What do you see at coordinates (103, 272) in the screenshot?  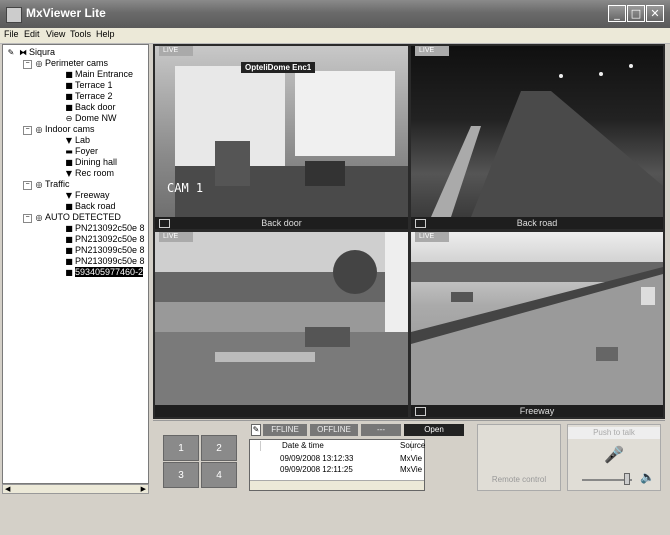 I see `tree-item-selected: ■ 5934059774​60-2` at bounding box center [103, 272].